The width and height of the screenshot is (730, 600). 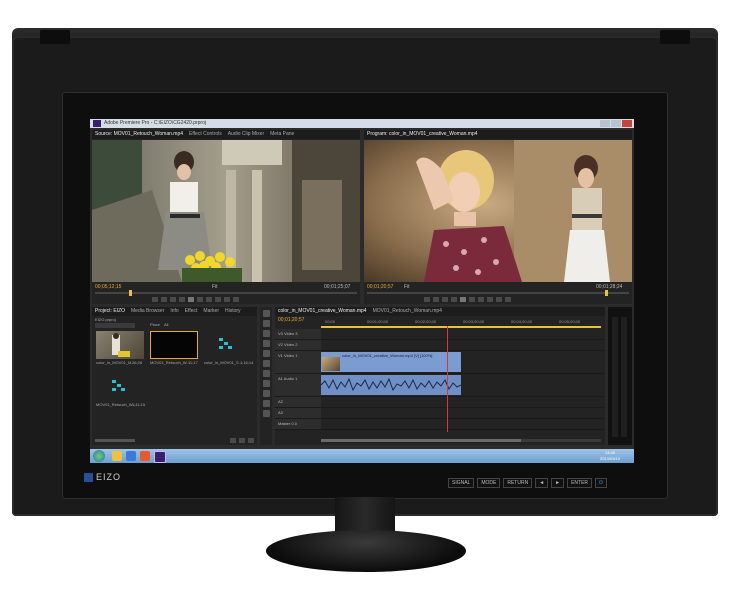 What do you see at coordinates (407, 287) in the screenshot?
I see `program-zoom-select: Fit` at bounding box center [407, 287].